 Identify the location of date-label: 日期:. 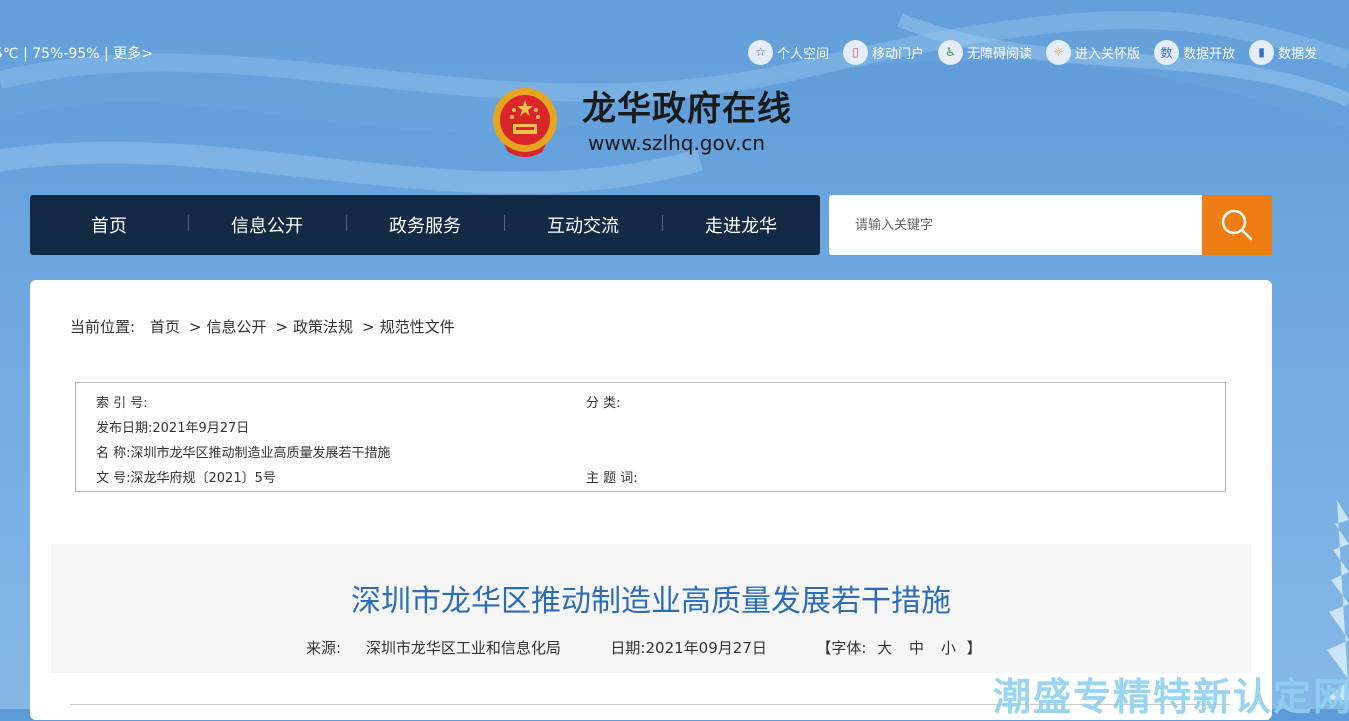
(628, 648).